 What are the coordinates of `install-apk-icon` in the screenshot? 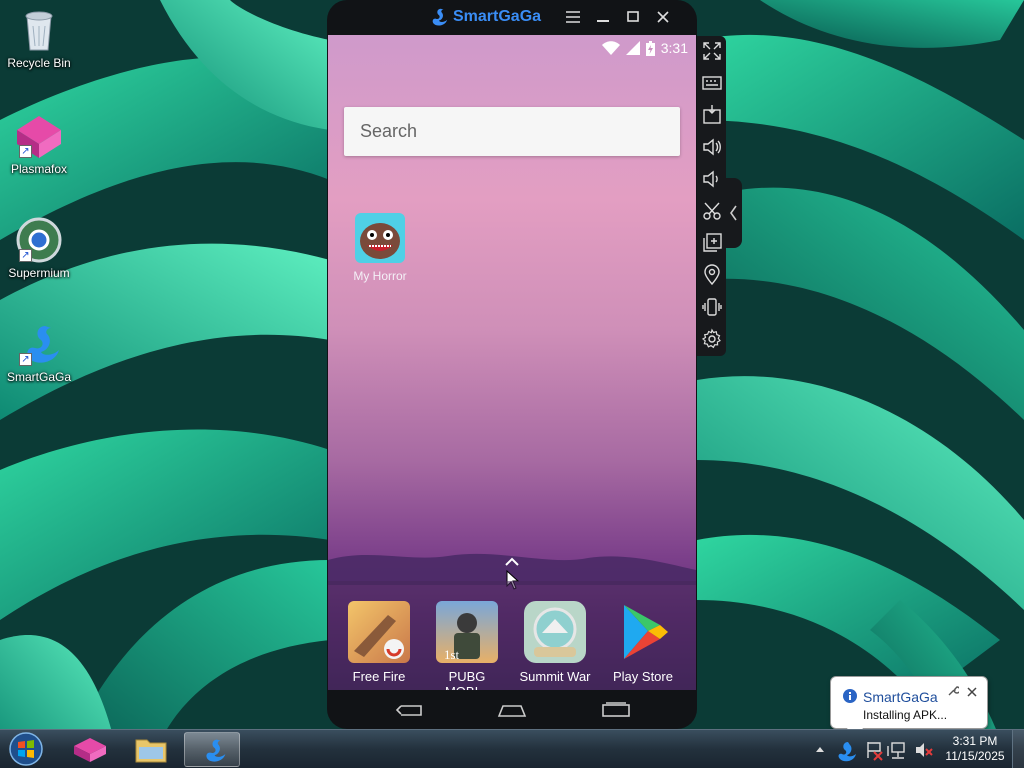 It's located at (712, 115).